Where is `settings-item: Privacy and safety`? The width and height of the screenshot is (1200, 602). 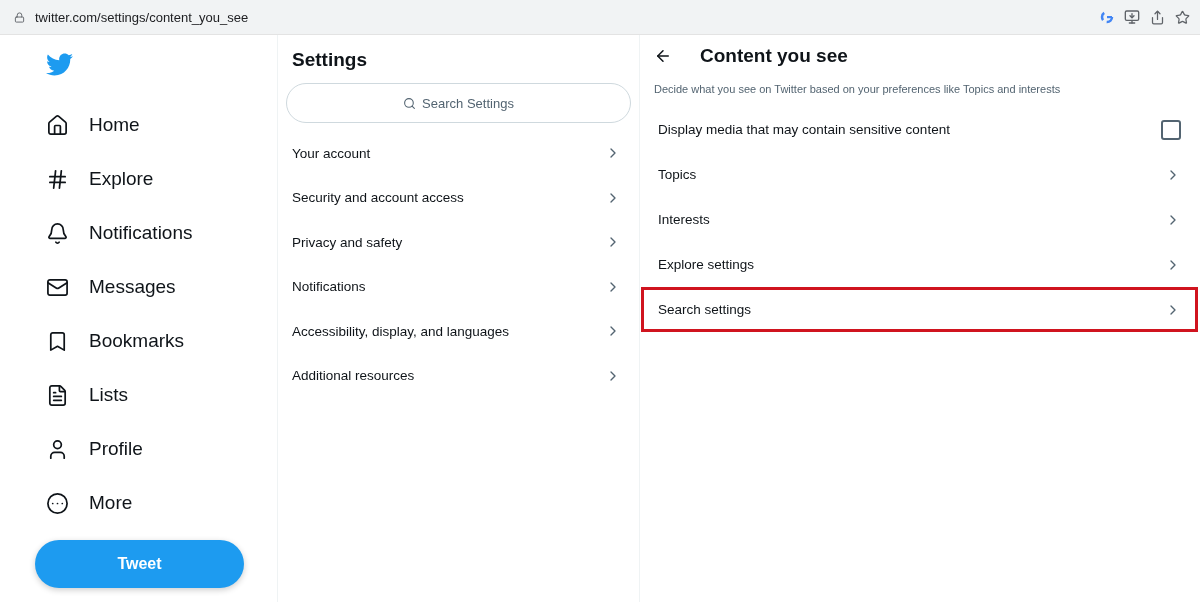 settings-item: Privacy and safety is located at coordinates (458, 242).